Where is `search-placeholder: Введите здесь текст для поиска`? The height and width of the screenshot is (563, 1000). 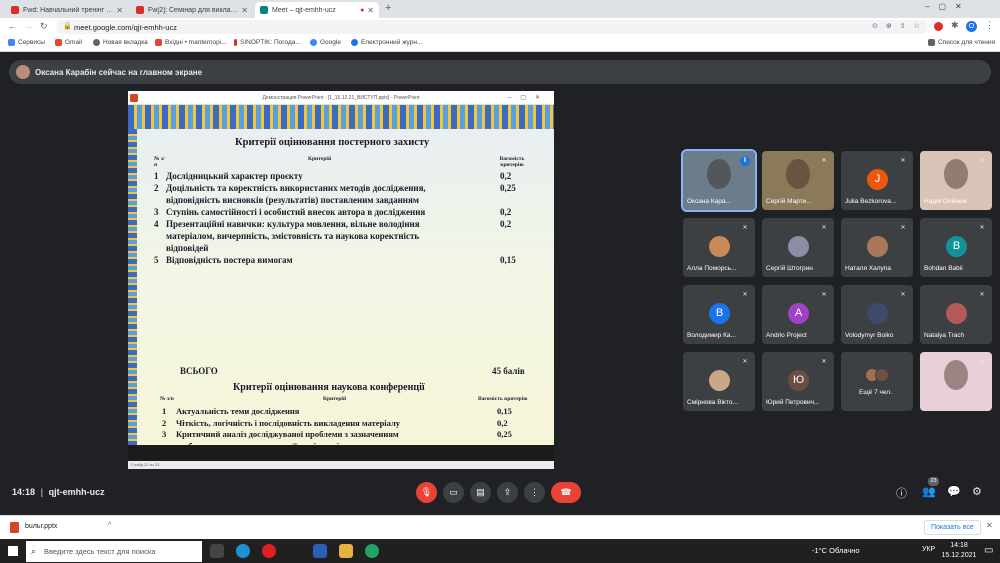
search-placeholder: Введите здесь текст для поиска is located at coordinates (100, 551).